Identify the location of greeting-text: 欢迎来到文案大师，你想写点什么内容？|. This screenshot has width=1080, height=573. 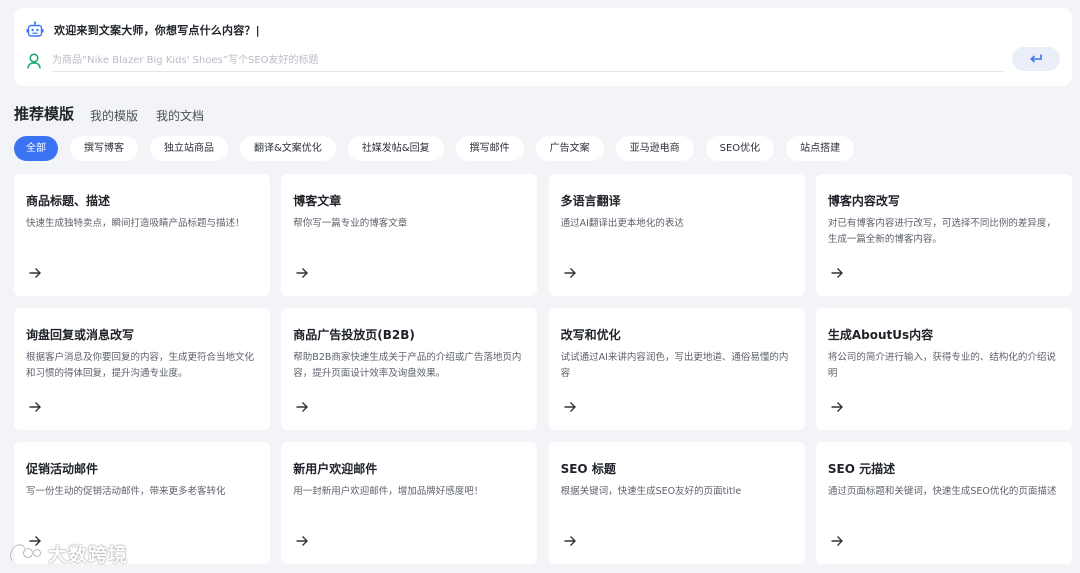
(157, 30).